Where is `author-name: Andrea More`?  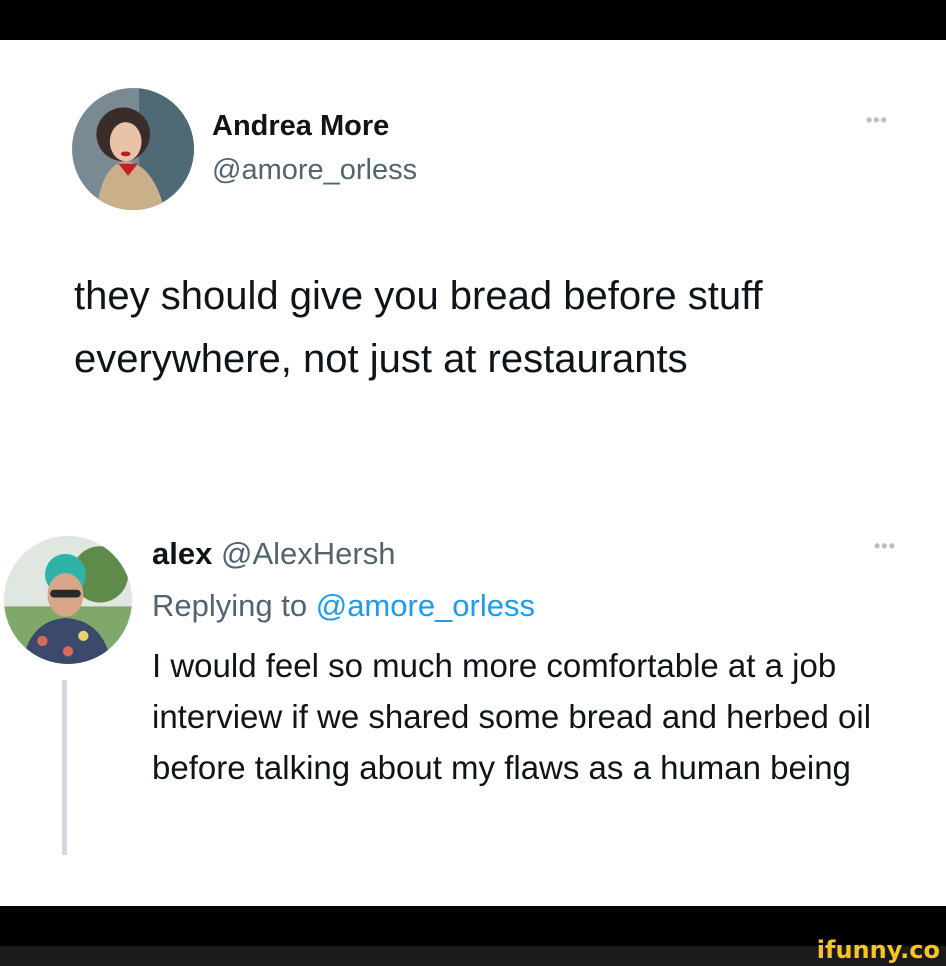 author-name: Andrea More is located at coordinates (300, 126).